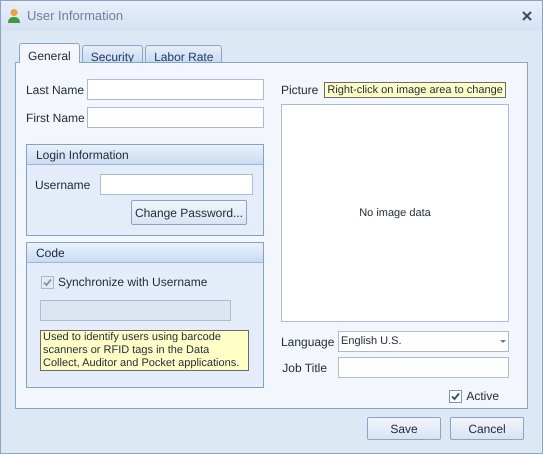  I want to click on group-header: Code, so click(145, 253).